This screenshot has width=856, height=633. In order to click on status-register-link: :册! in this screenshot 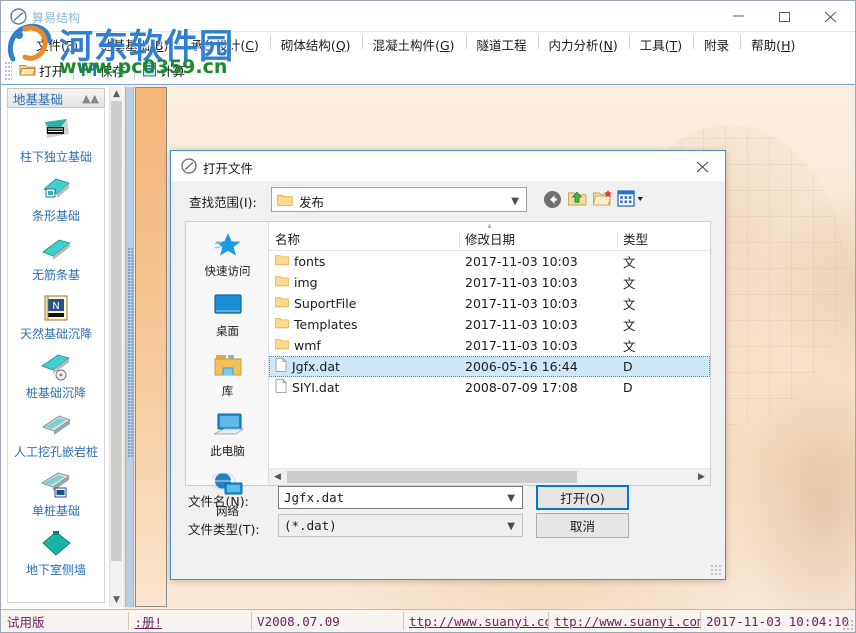, I will do `click(189, 621)`.